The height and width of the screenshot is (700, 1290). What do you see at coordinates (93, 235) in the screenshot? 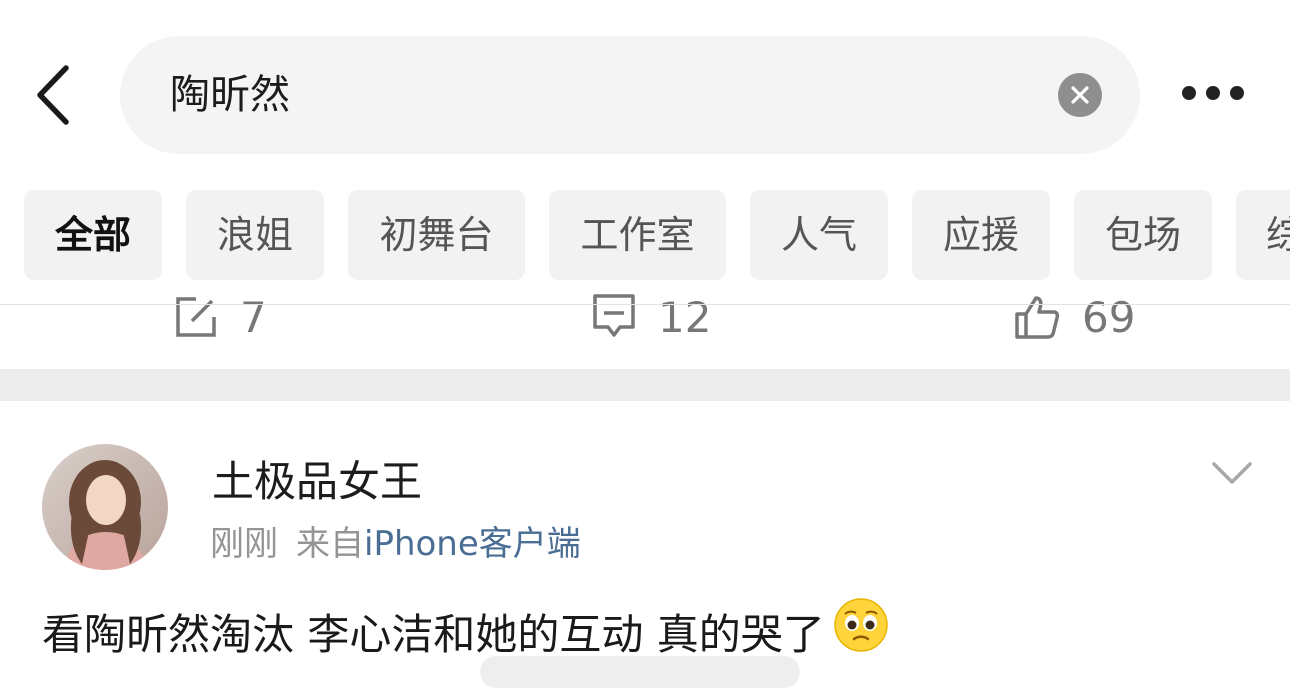
I see `tab-all: 全部` at bounding box center [93, 235].